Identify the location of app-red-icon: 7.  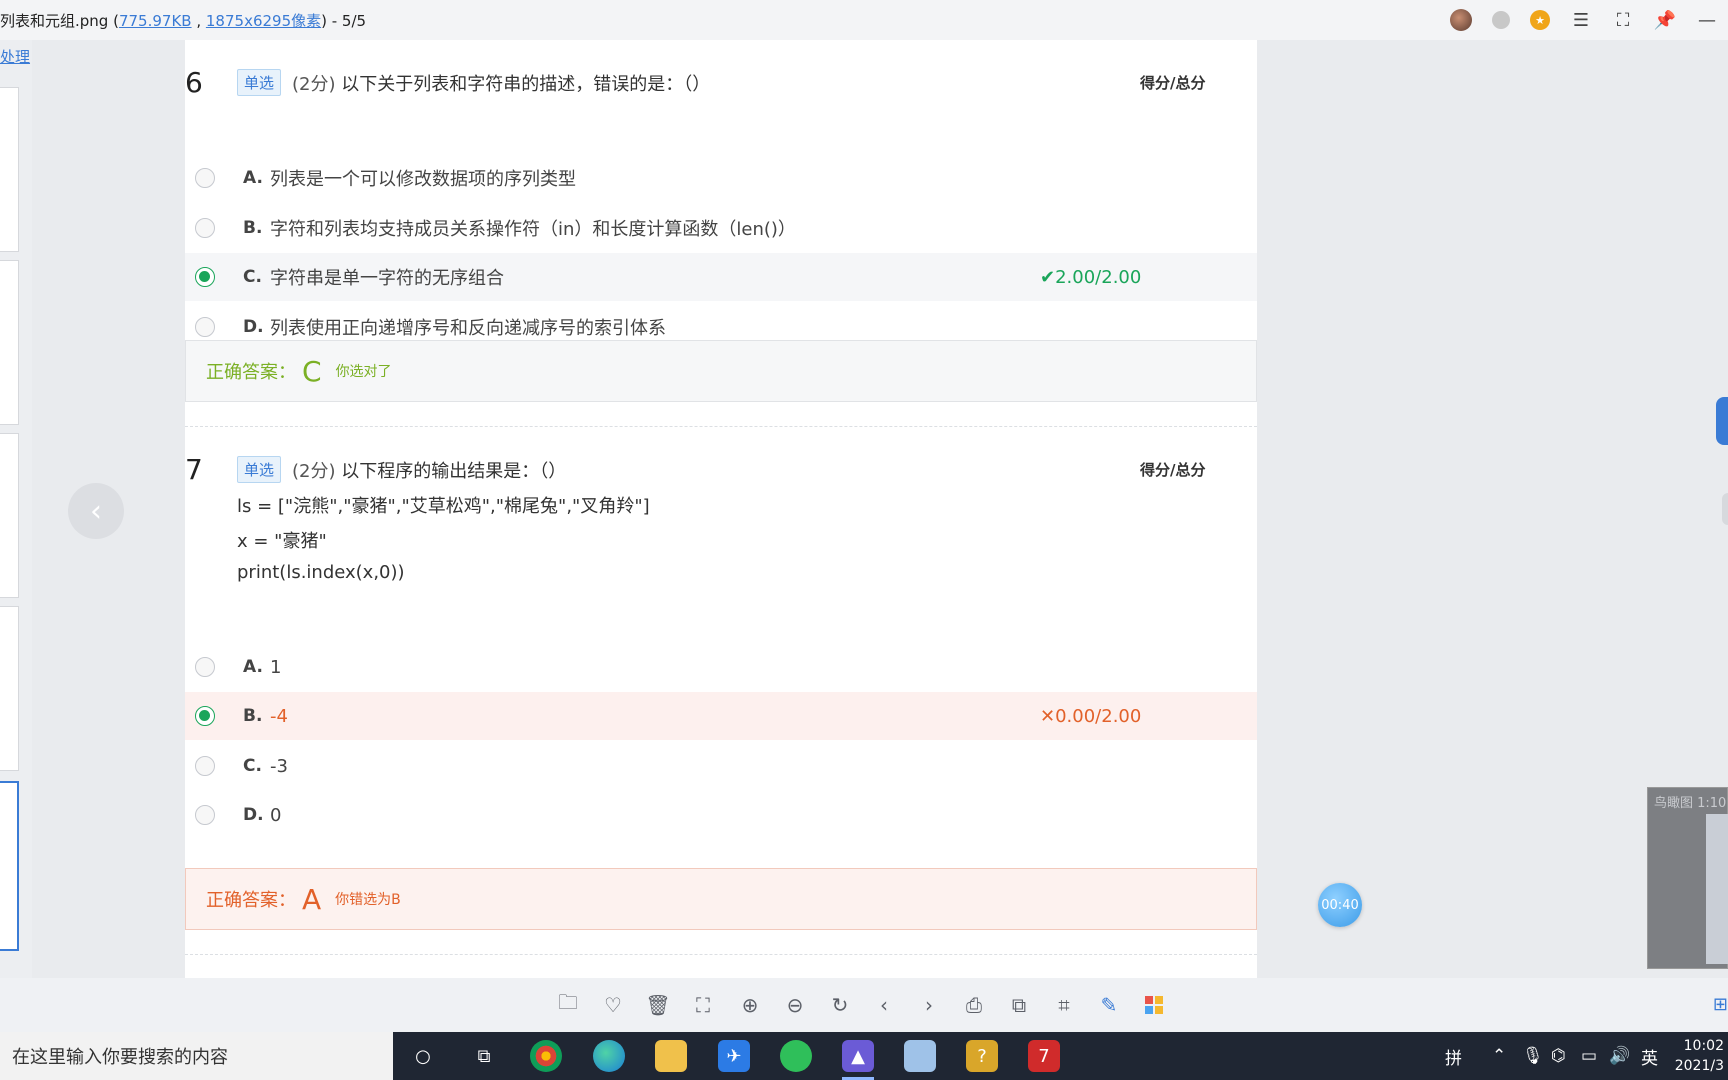
(1044, 1056).